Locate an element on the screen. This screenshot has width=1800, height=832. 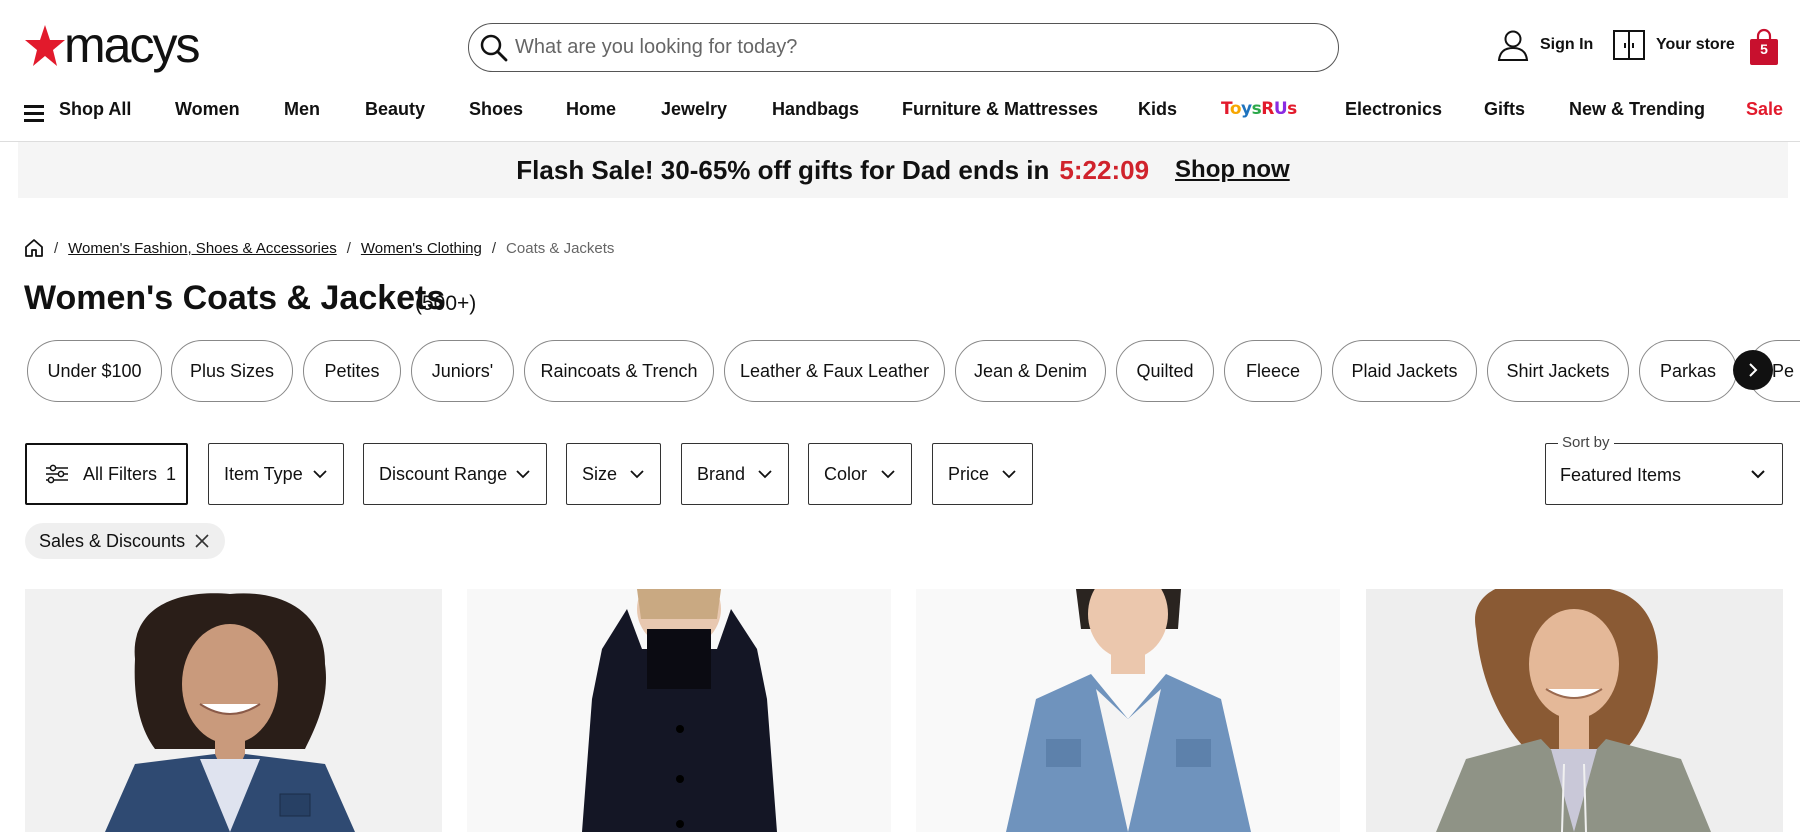
shop-now-link: Shop now is located at coordinates (1232, 170).